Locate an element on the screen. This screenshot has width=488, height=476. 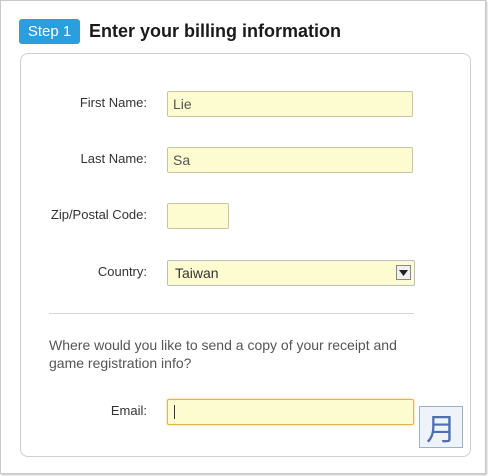
step-badge: Step 1 is located at coordinates (49, 31).